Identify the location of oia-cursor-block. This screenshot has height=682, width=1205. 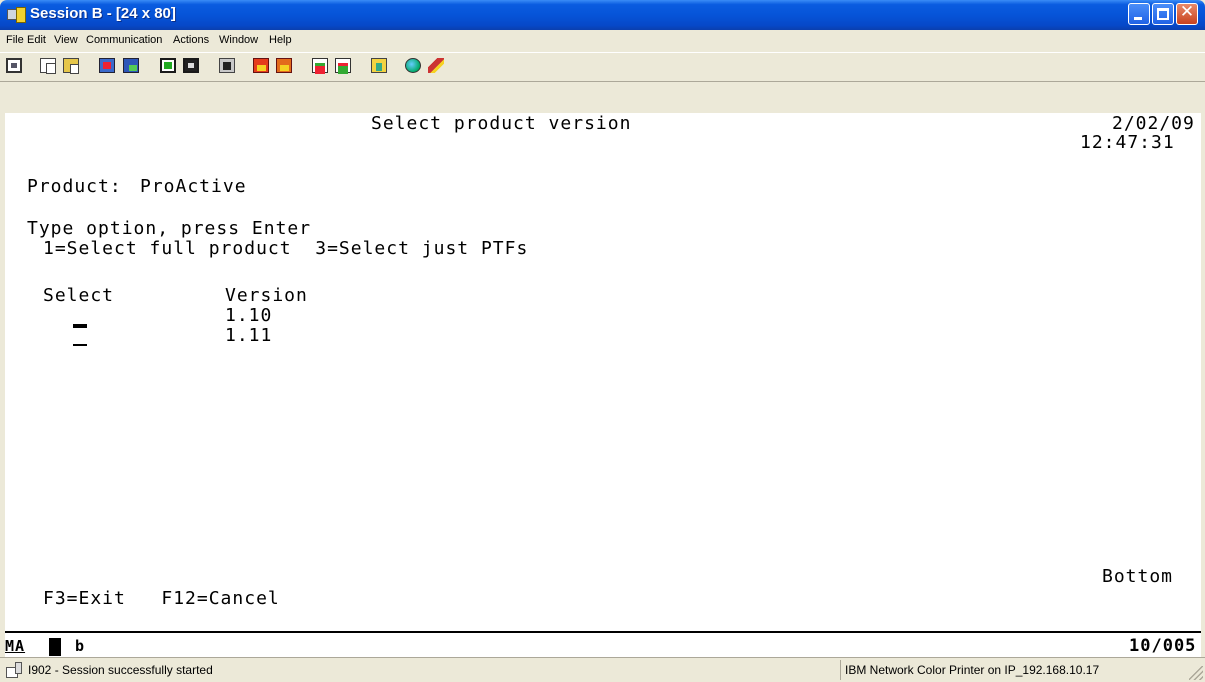
(55, 647).